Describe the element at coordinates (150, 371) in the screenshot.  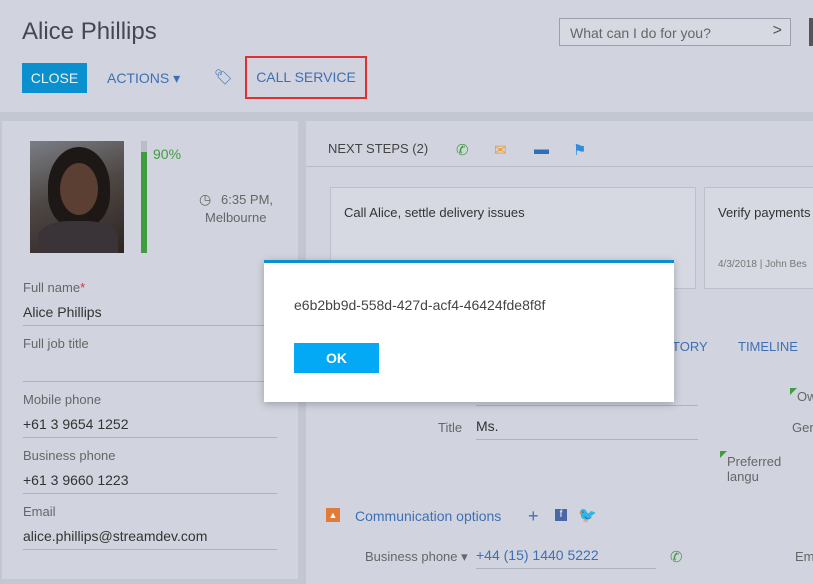
I see `job-title-field` at that location.